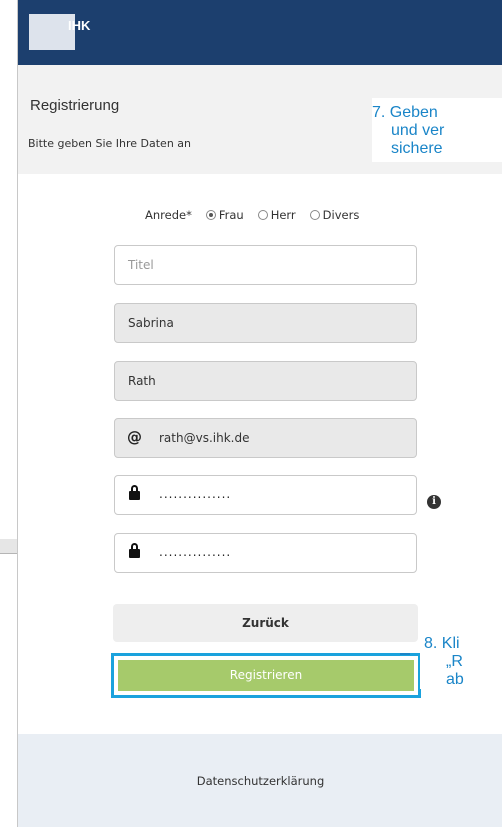 This screenshot has width=502, height=827. What do you see at coordinates (273, 215) in the screenshot?
I see `radio-option-herr: Herr` at bounding box center [273, 215].